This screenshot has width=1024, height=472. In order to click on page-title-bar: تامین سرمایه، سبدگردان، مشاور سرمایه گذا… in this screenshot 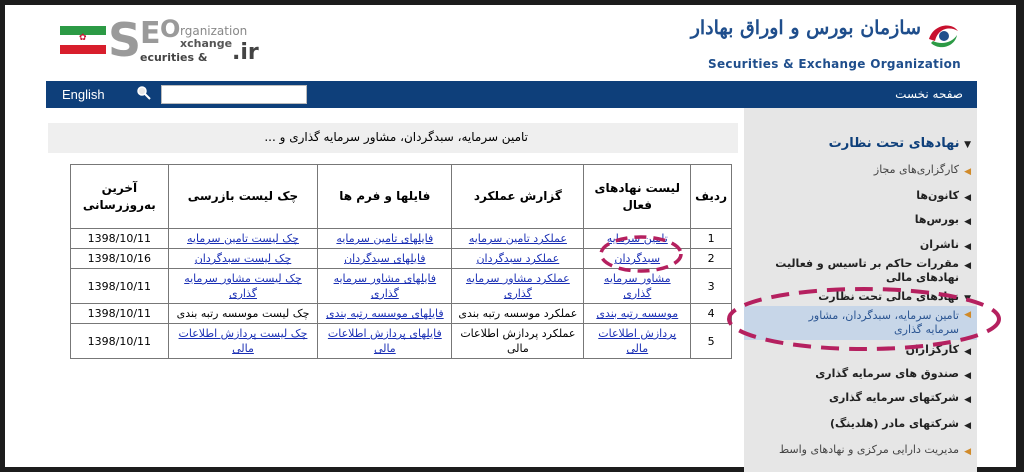, I will do `click(393, 138)`.